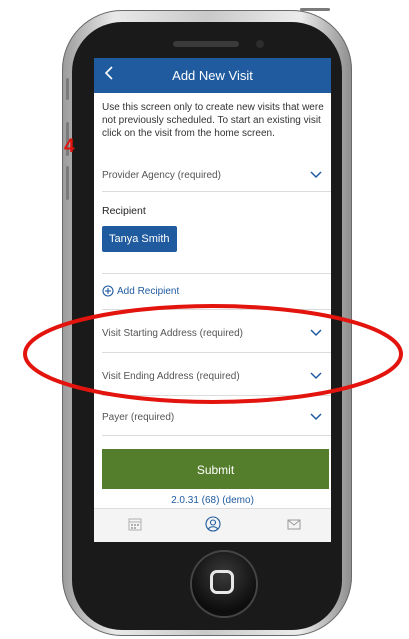 The width and height of the screenshot is (409, 639). I want to click on earpiece-speaker, so click(206, 44).